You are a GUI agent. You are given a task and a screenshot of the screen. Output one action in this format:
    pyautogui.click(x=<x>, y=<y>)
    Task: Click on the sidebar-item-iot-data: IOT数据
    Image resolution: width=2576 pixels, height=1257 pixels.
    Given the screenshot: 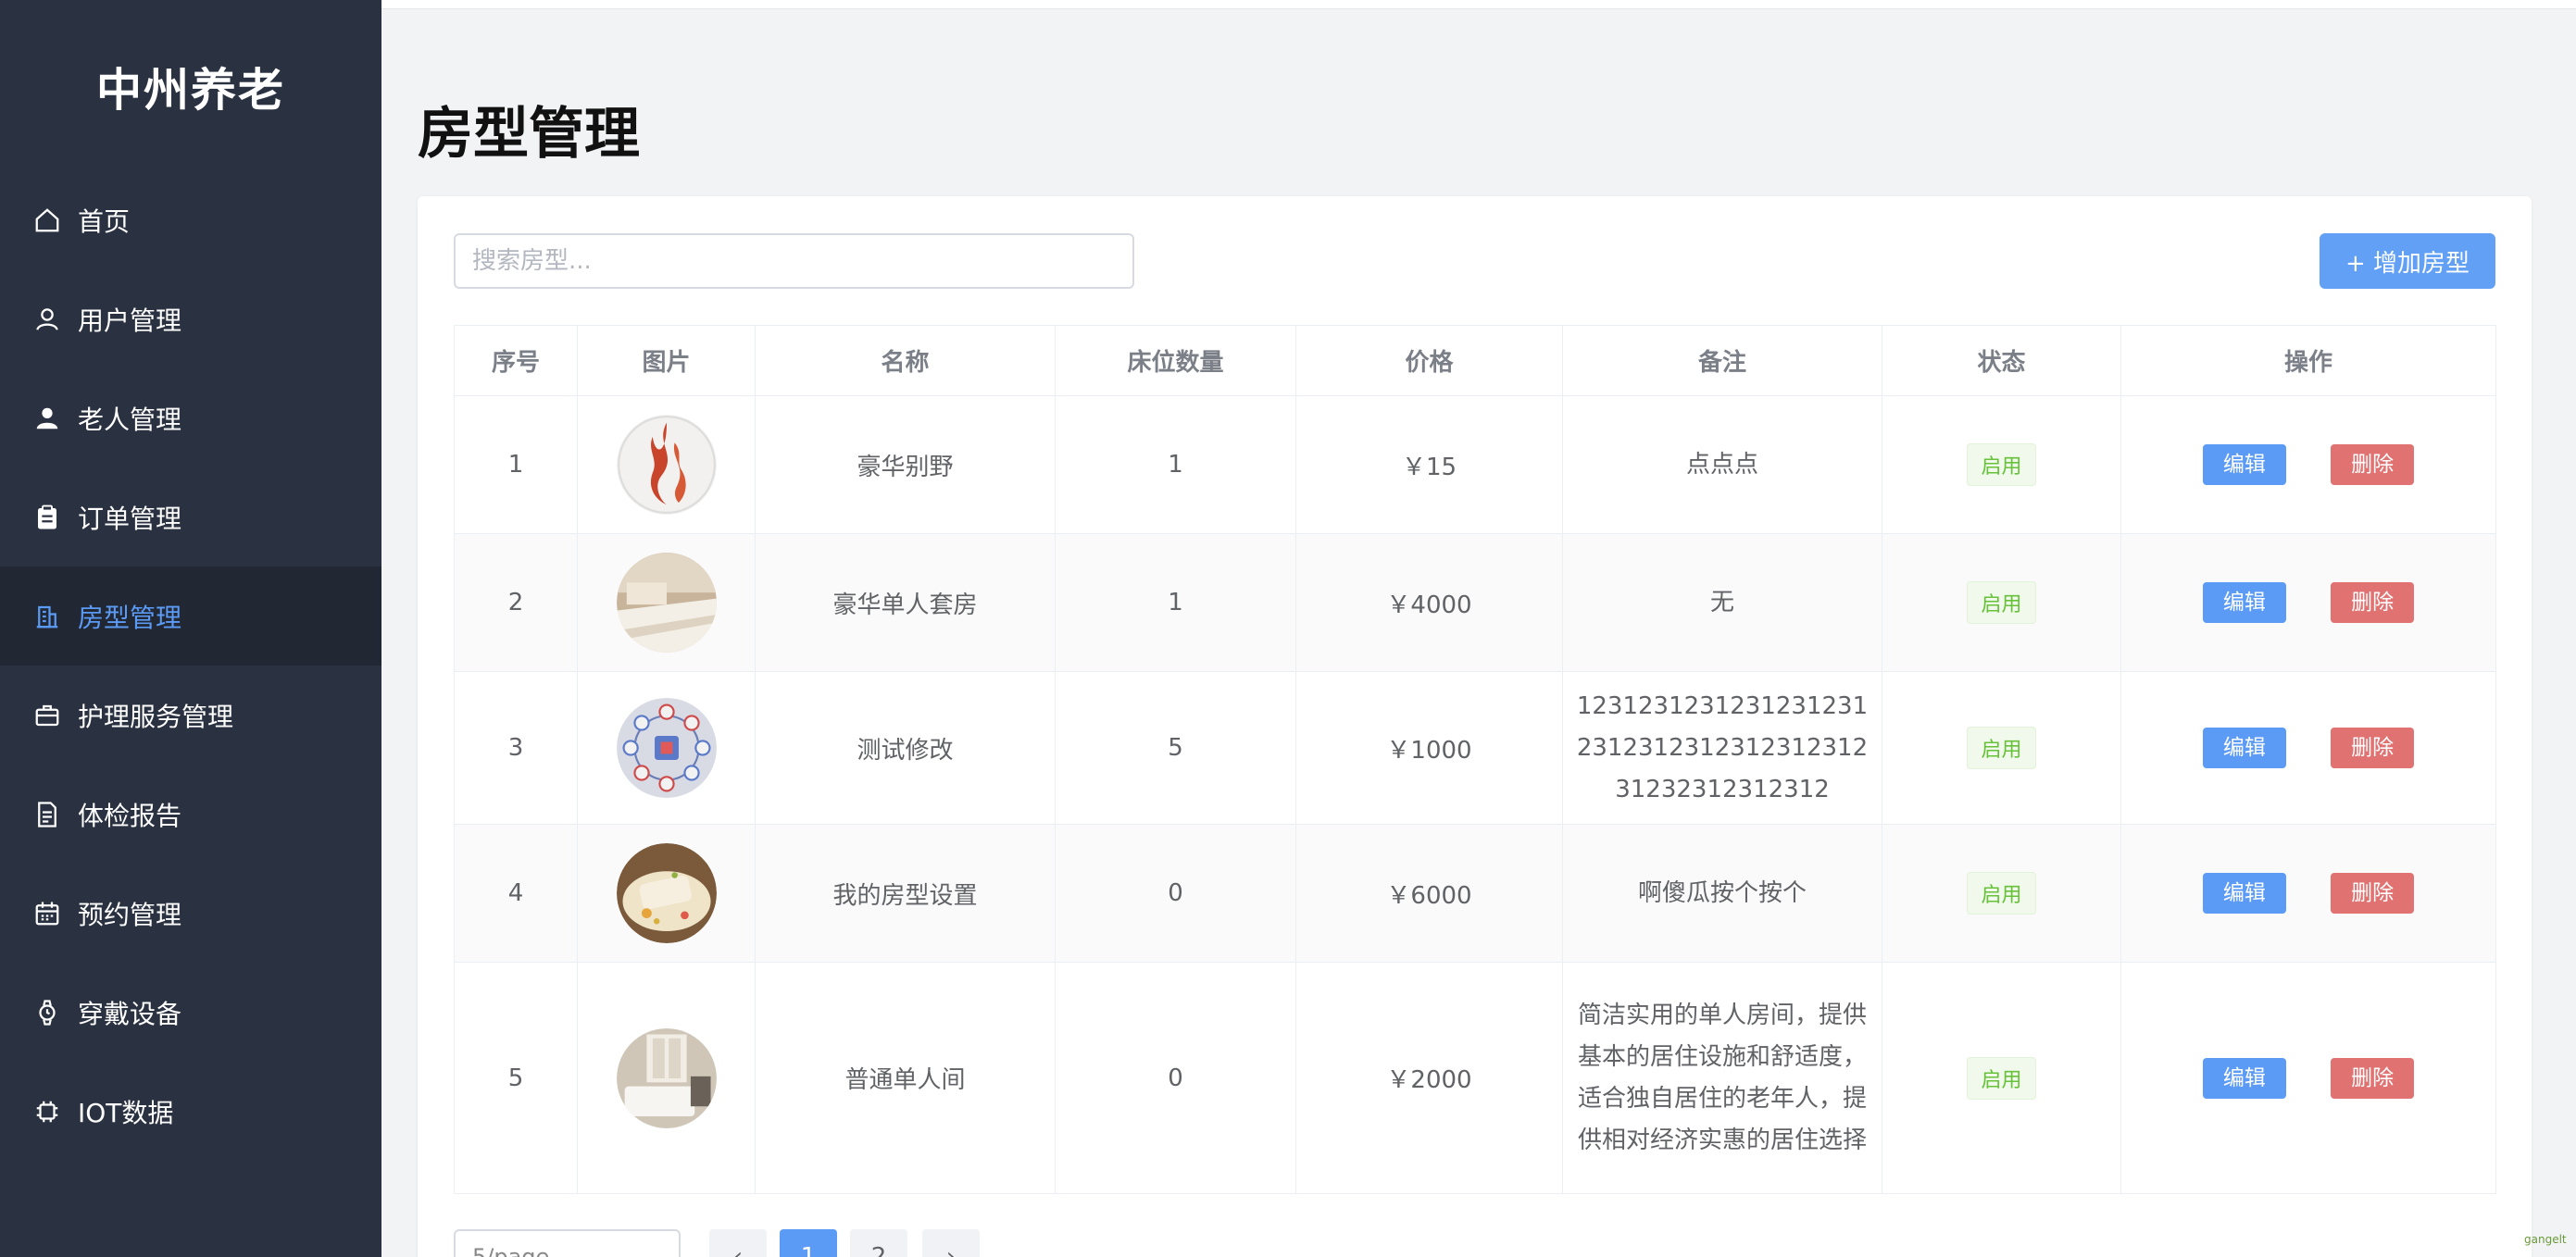 What is the action you would take?
    pyautogui.click(x=190, y=1112)
    